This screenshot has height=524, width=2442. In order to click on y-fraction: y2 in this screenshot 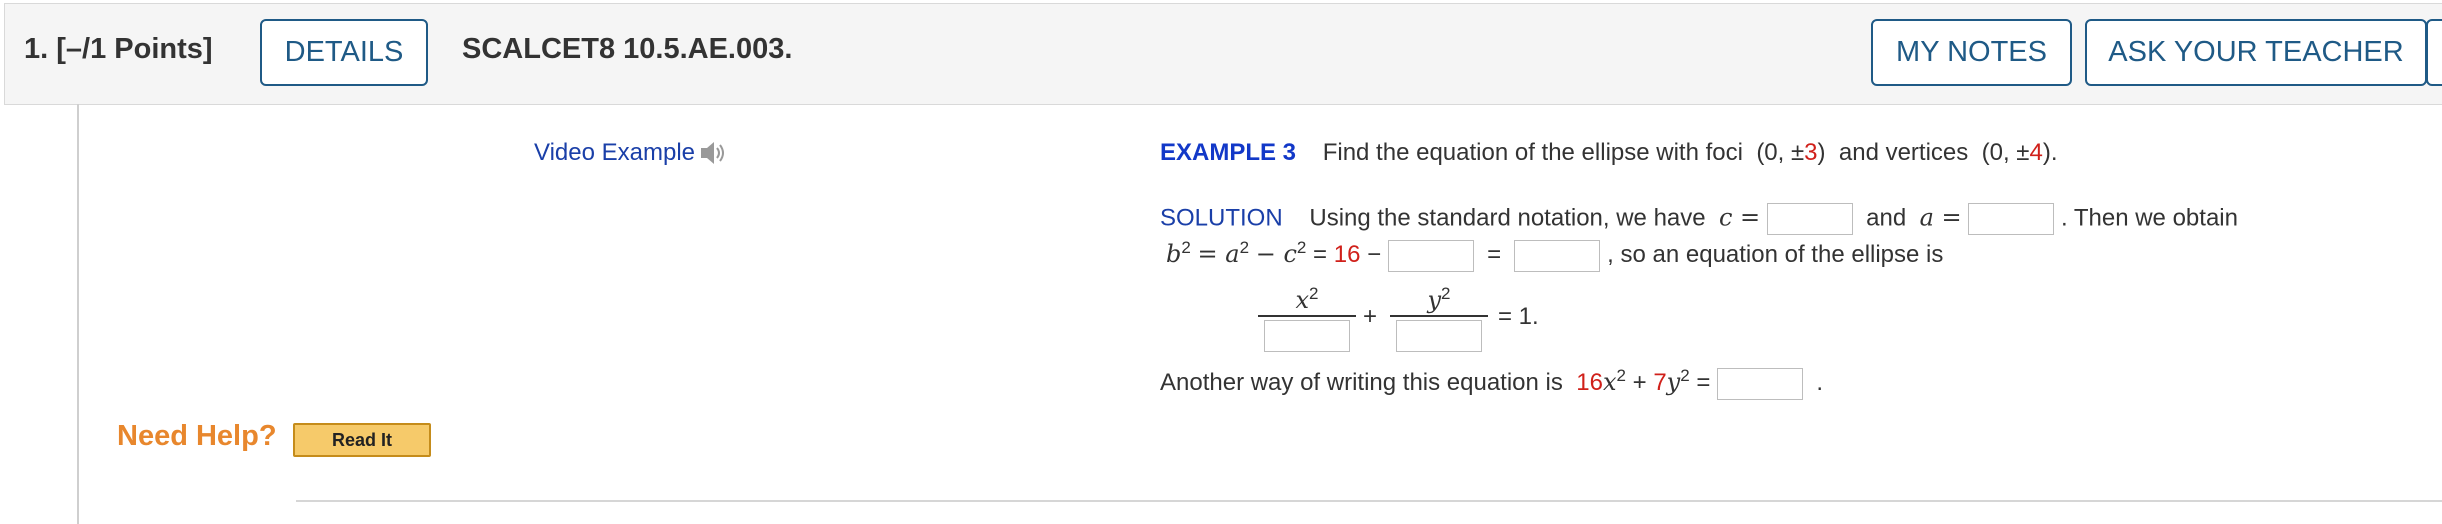, I will do `click(1439, 318)`.